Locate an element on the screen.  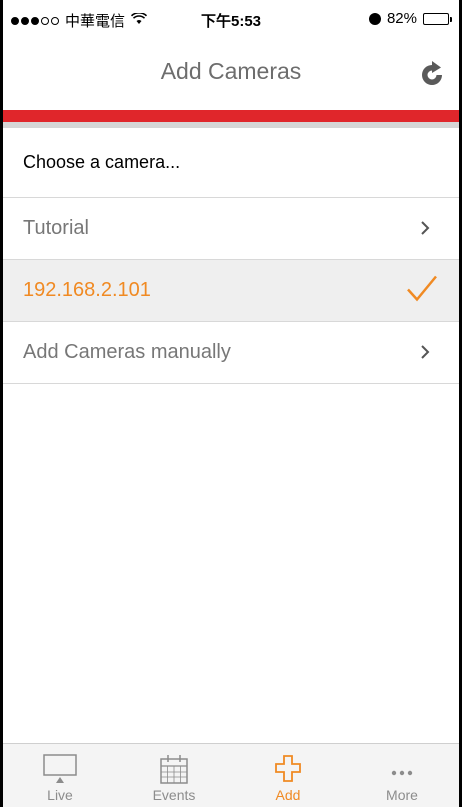
tab-live: Live is located at coordinates (60, 775).